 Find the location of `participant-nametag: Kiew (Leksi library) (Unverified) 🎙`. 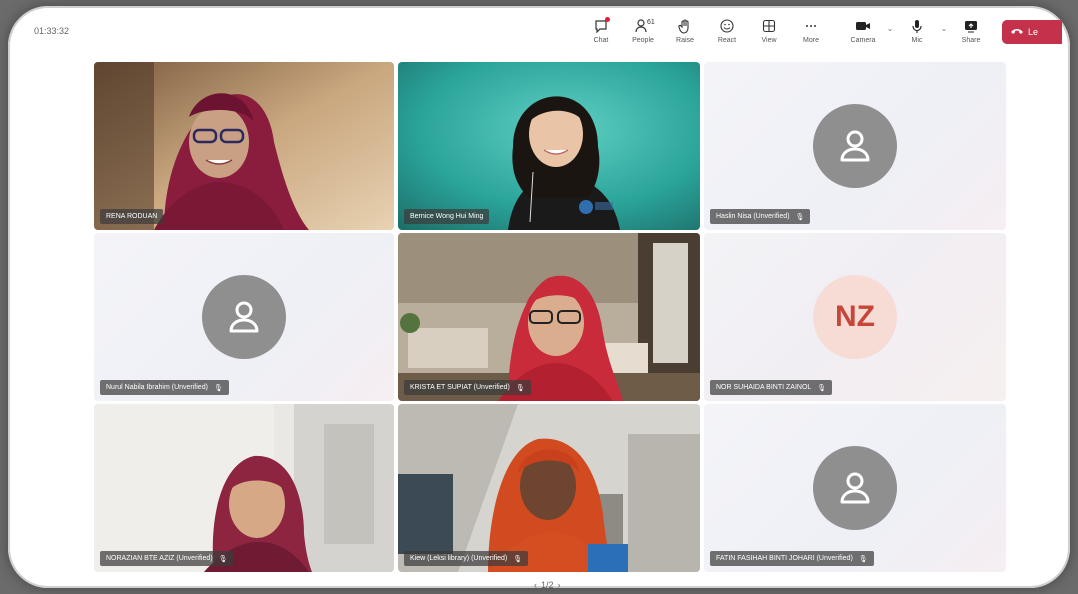

participant-nametag: Kiew (Leksi library) (Unverified) 🎙 is located at coordinates (466, 558).